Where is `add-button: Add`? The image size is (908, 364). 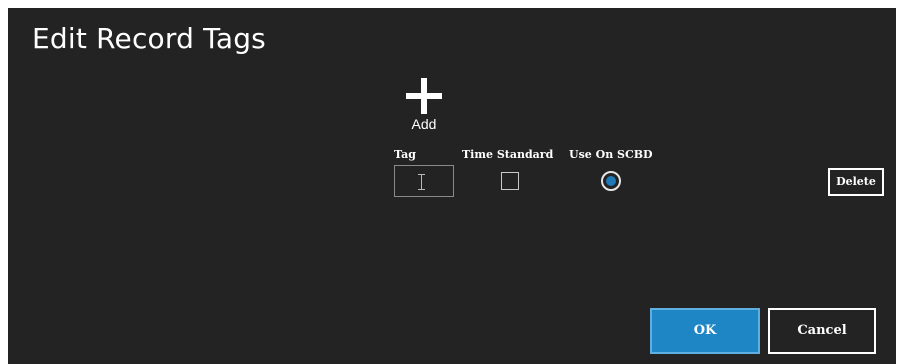
add-button: Add is located at coordinates (424, 109).